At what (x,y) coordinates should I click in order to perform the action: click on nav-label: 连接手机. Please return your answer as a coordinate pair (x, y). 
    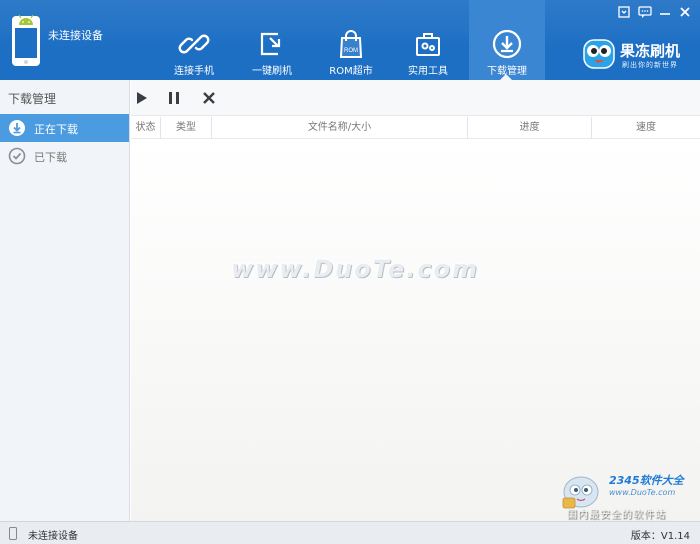
    Looking at the image, I should click on (194, 71).